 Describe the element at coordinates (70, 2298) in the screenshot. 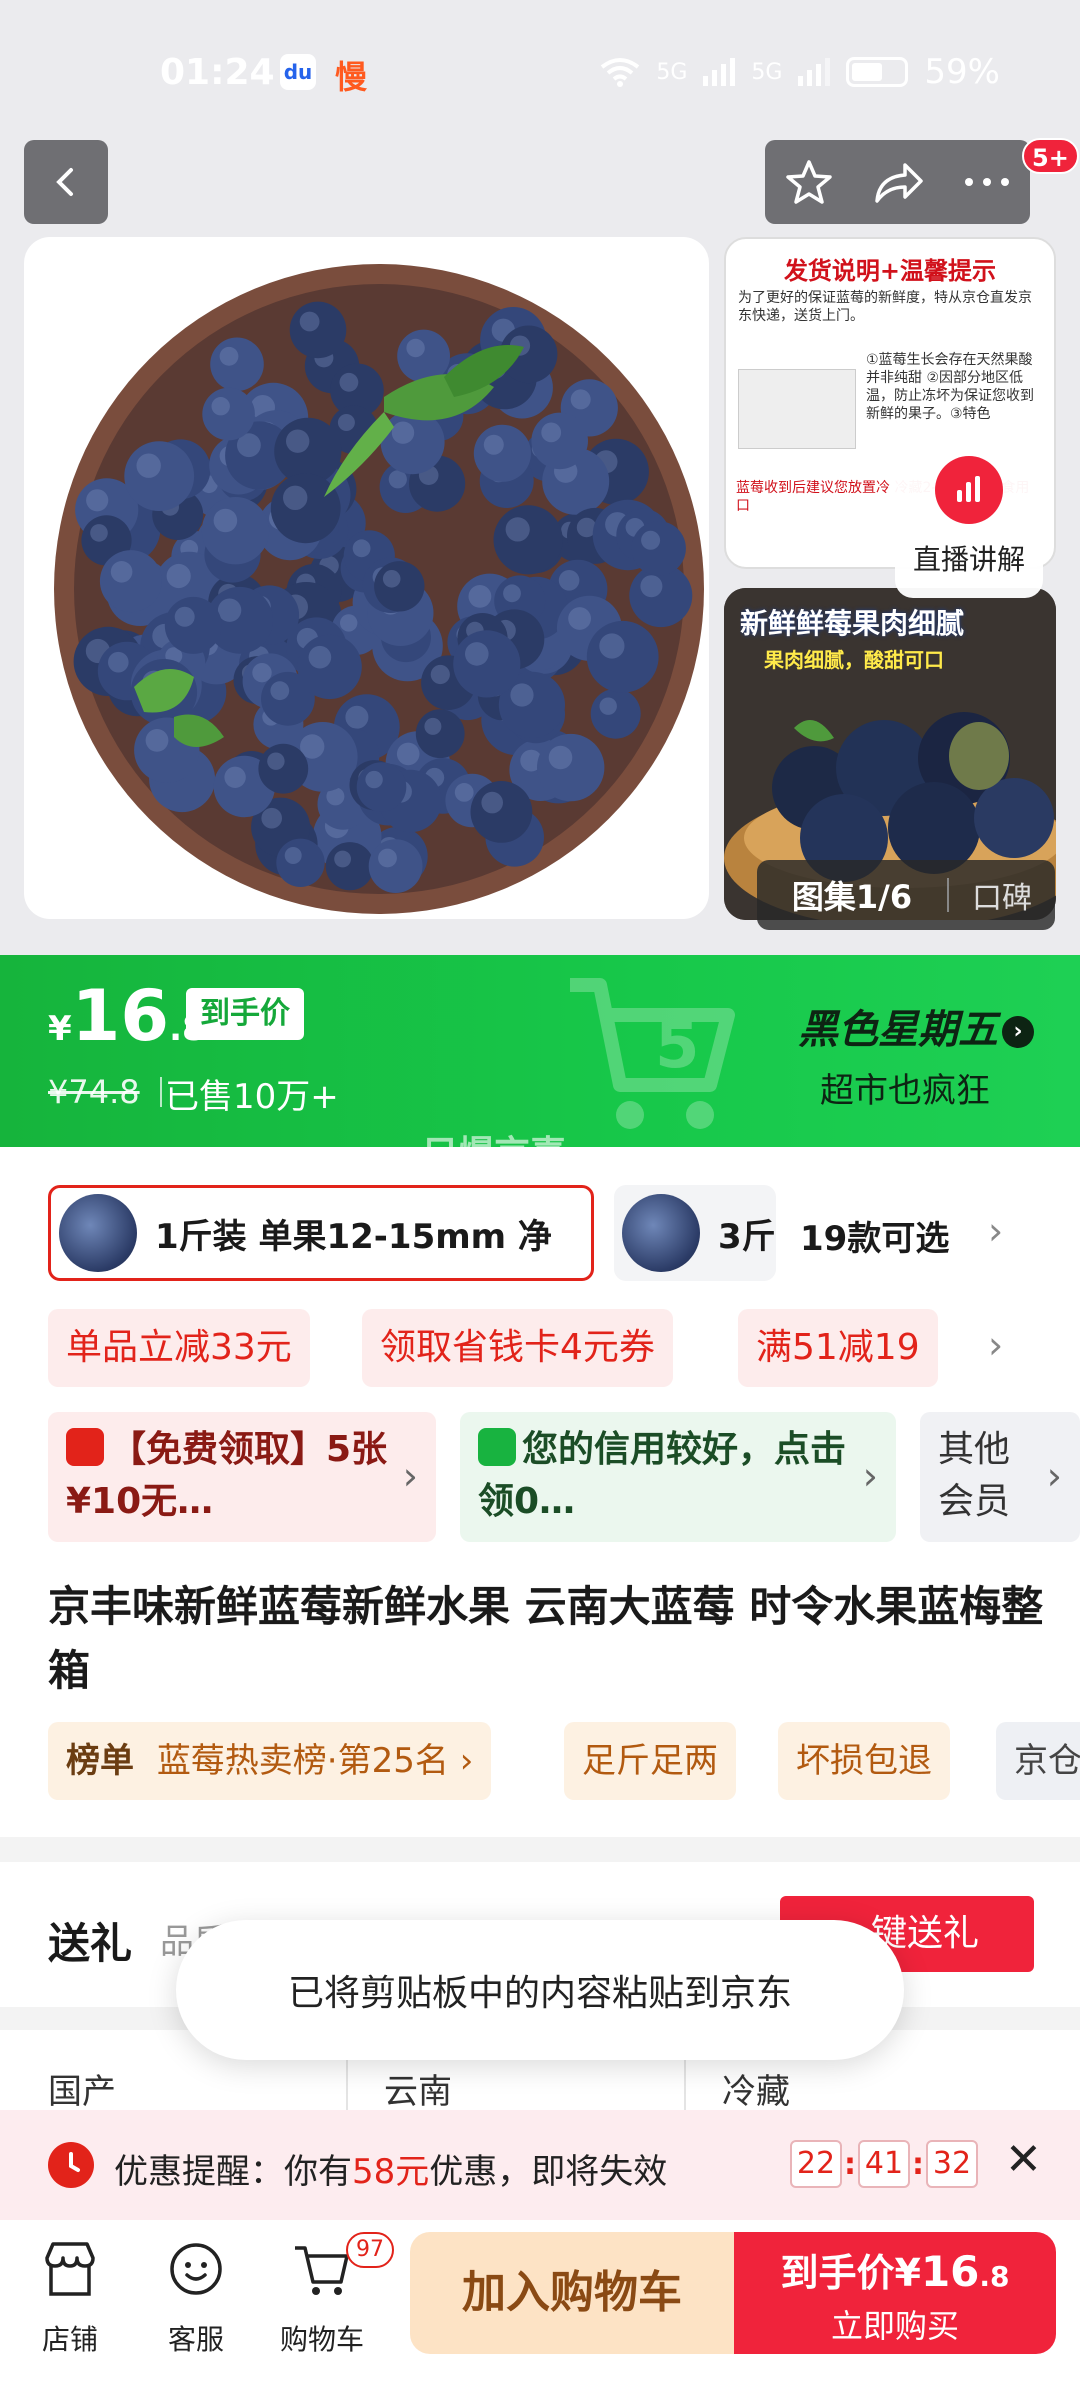

I see `nav-shop: 店铺` at that location.